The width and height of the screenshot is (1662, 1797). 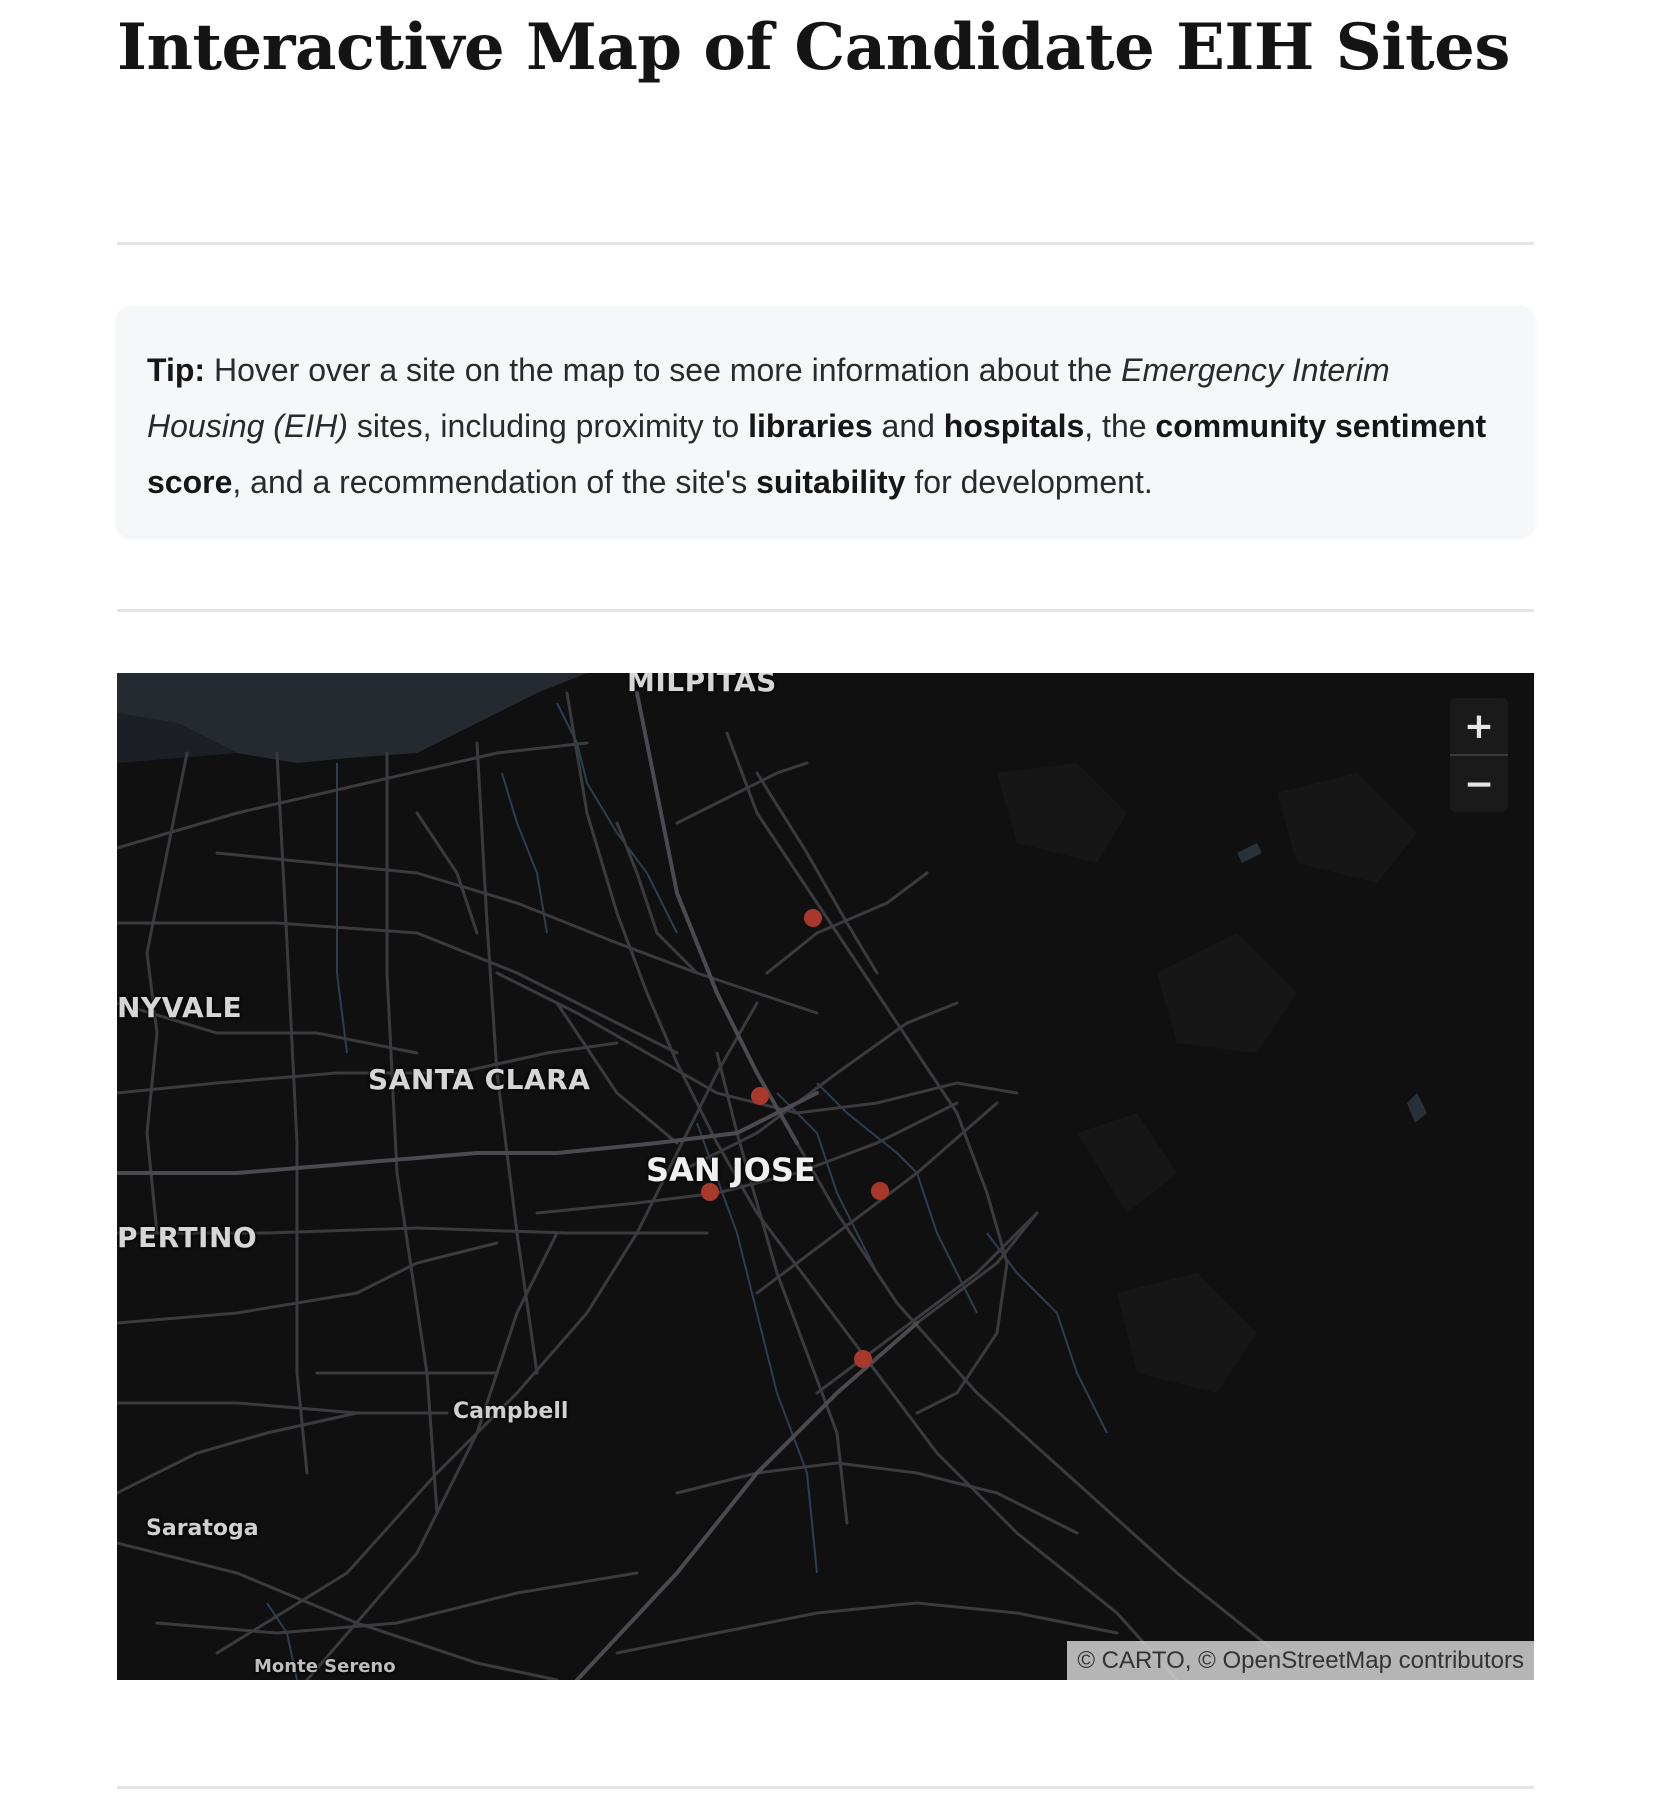 I want to click on tip-text: , the, so click(x=1120, y=426).